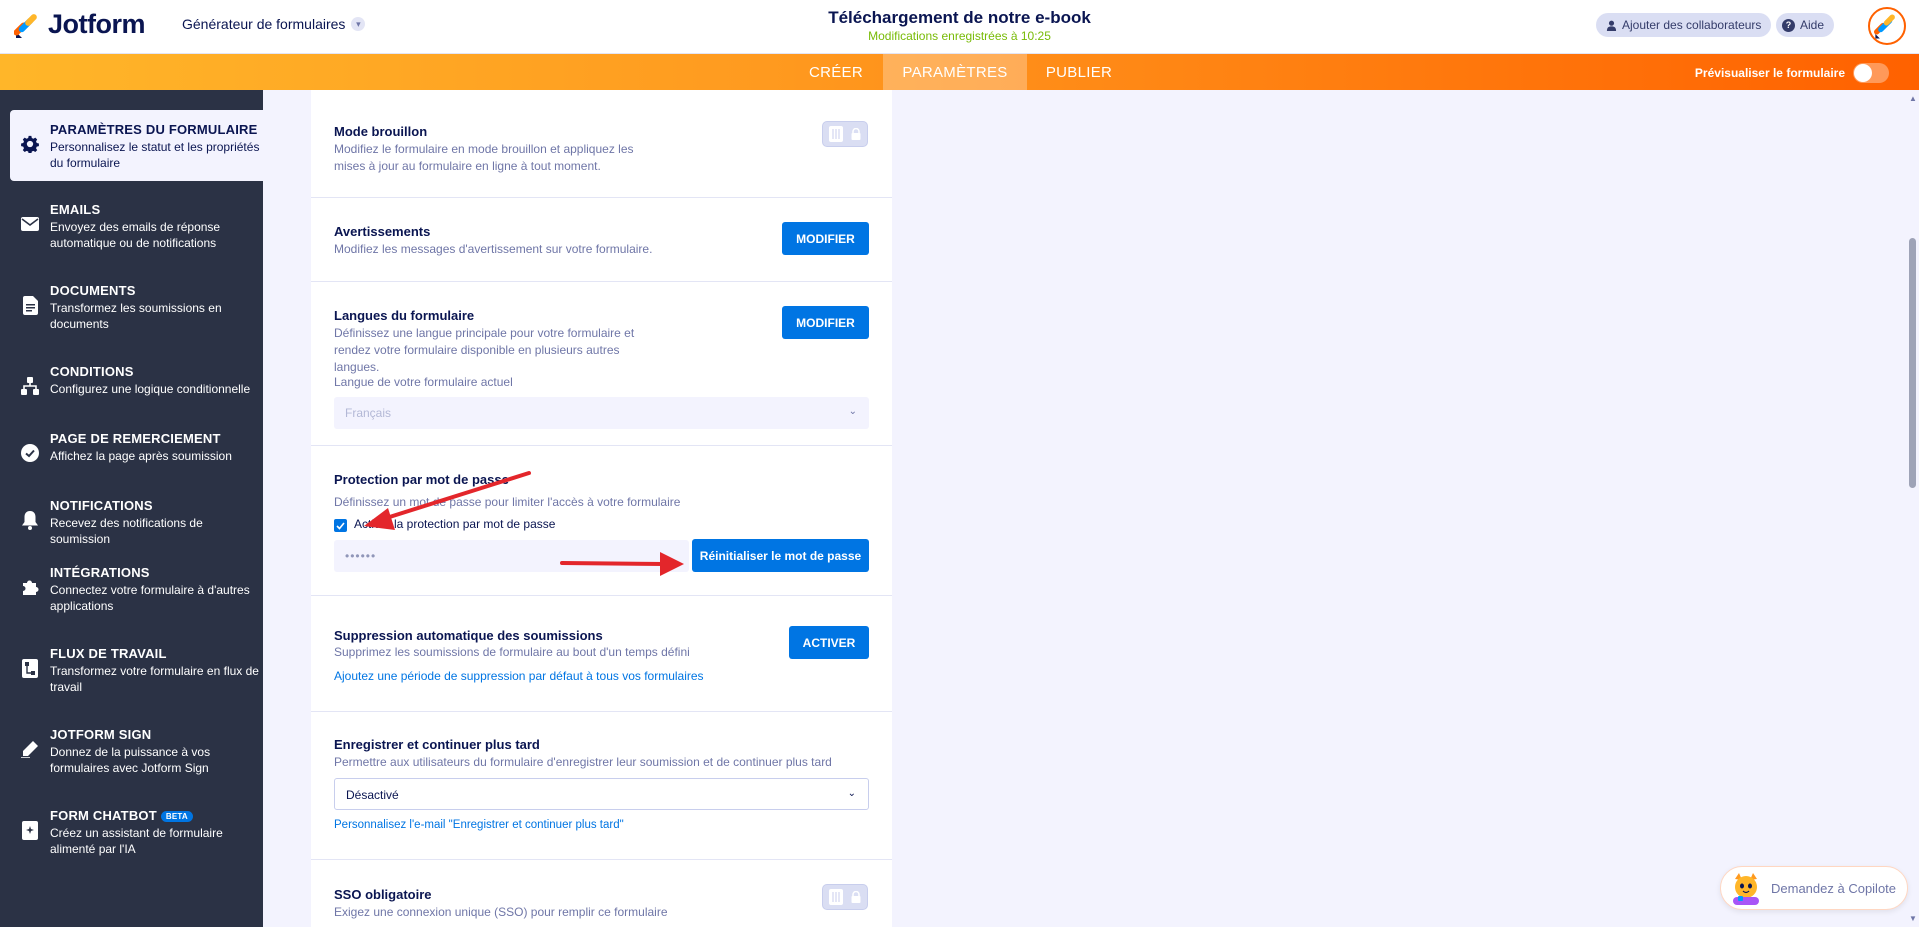 This screenshot has width=1919, height=927. What do you see at coordinates (150, 389) in the screenshot?
I see `sidebar-item-desc: Configurez une logique conditionnelle` at bounding box center [150, 389].